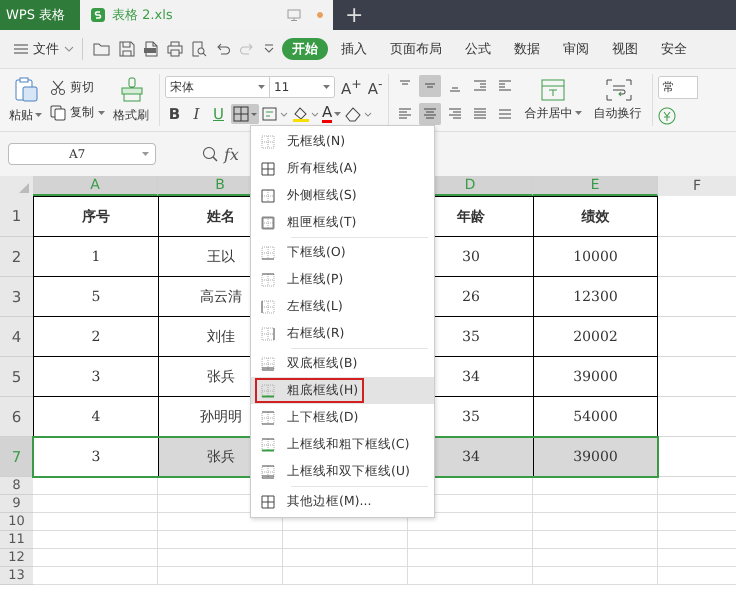  I want to click on font-size-combo: 11, so click(302, 87).